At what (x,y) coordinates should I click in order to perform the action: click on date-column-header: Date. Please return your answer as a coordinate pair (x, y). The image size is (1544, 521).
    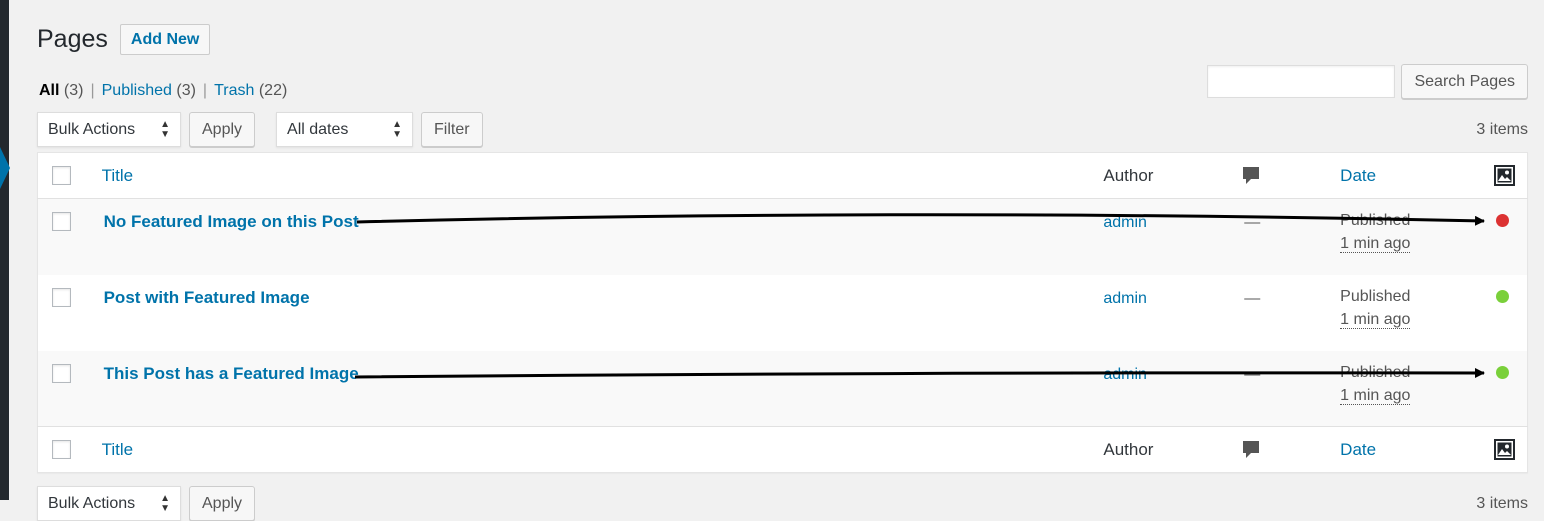
    Looking at the image, I should click on (1414, 176).